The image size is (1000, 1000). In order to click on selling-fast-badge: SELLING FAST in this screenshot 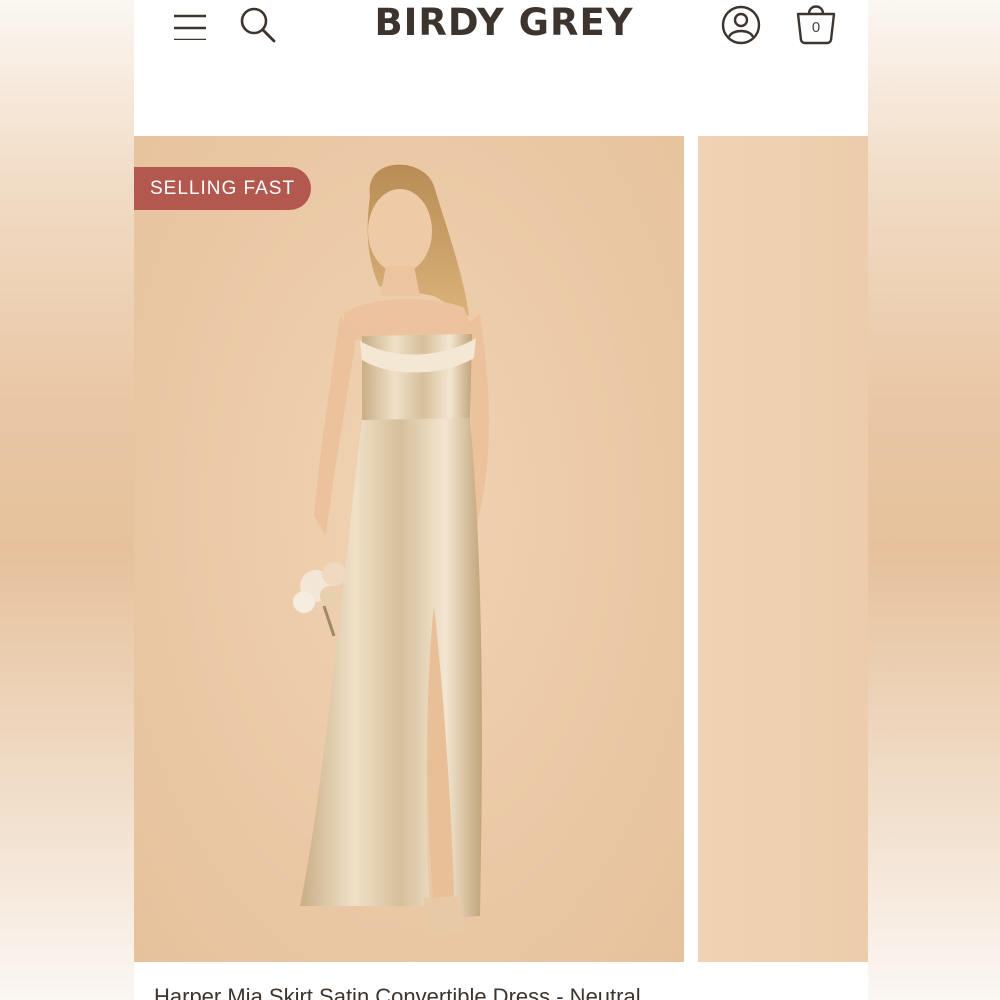, I will do `click(223, 188)`.